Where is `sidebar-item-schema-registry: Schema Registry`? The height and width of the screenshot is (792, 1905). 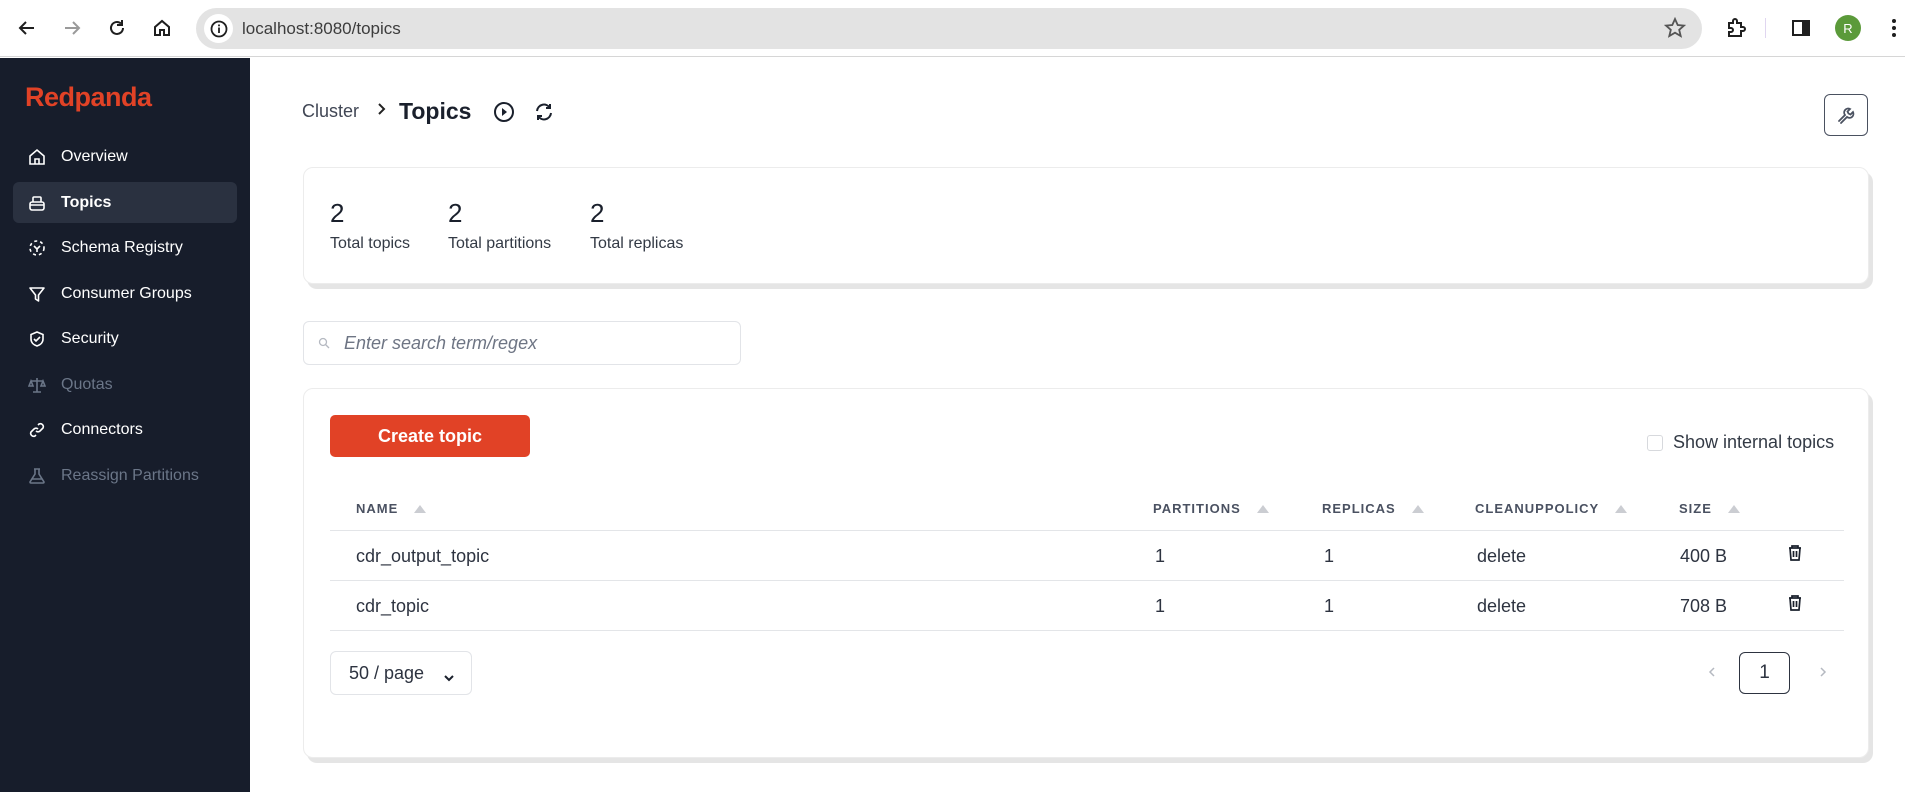 sidebar-item-schema-registry: Schema Registry is located at coordinates (125, 247).